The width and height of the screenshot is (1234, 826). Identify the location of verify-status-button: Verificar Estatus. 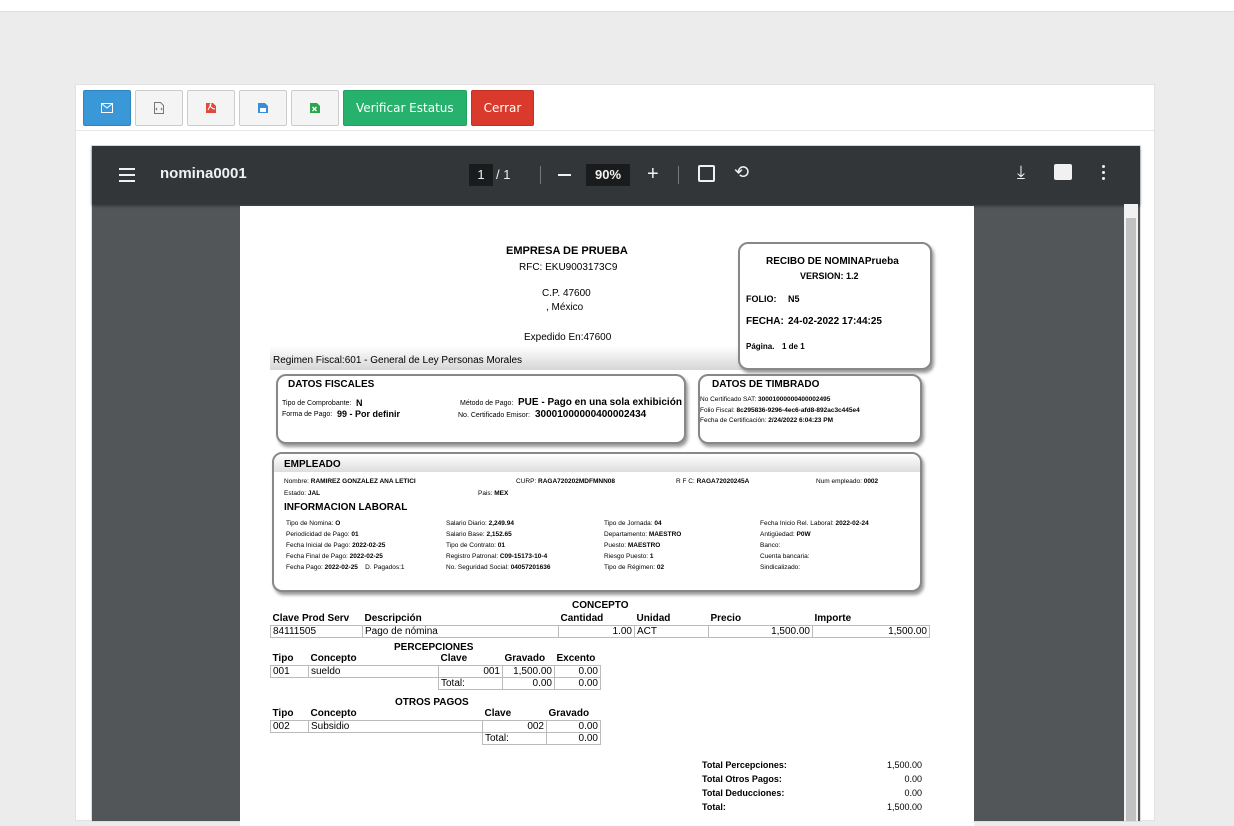
(405, 108).